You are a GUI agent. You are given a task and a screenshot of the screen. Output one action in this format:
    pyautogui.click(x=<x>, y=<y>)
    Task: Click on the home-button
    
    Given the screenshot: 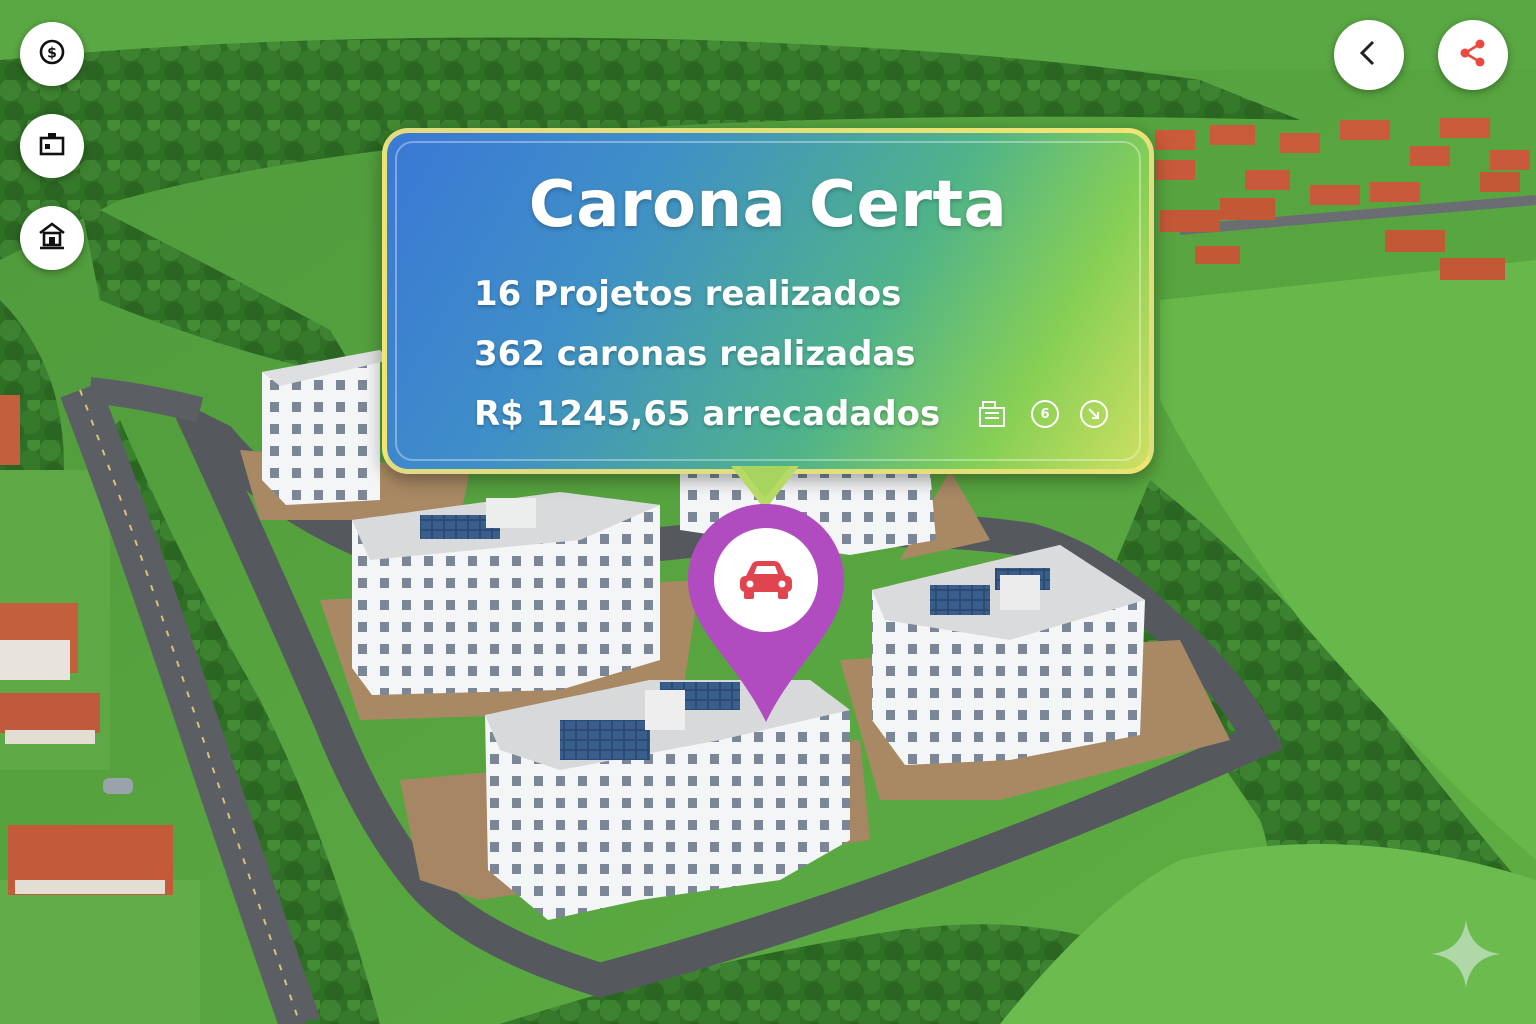 What is the action you would take?
    pyautogui.click(x=52, y=238)
    